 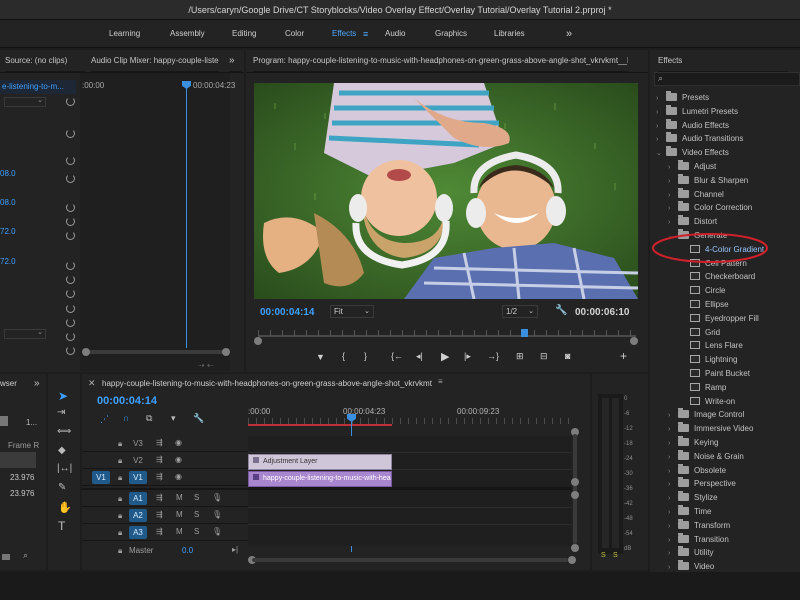 What do you see at coordinates (155, 61) in the screenshot?
I see `tab-audio-clip-mixer: Audio Clip Mixer: happy-couple-liste` at bounding box center [155, 61].